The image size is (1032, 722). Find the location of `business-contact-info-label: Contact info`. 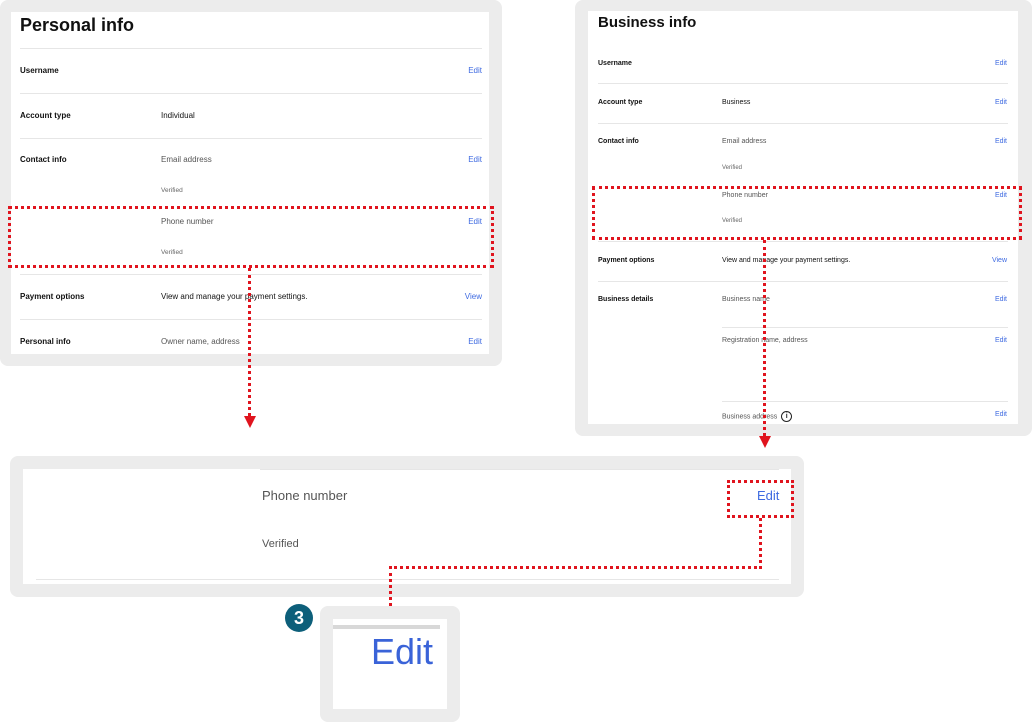

business-contact-info-label: Contact info is located at coordinates (618, 141).